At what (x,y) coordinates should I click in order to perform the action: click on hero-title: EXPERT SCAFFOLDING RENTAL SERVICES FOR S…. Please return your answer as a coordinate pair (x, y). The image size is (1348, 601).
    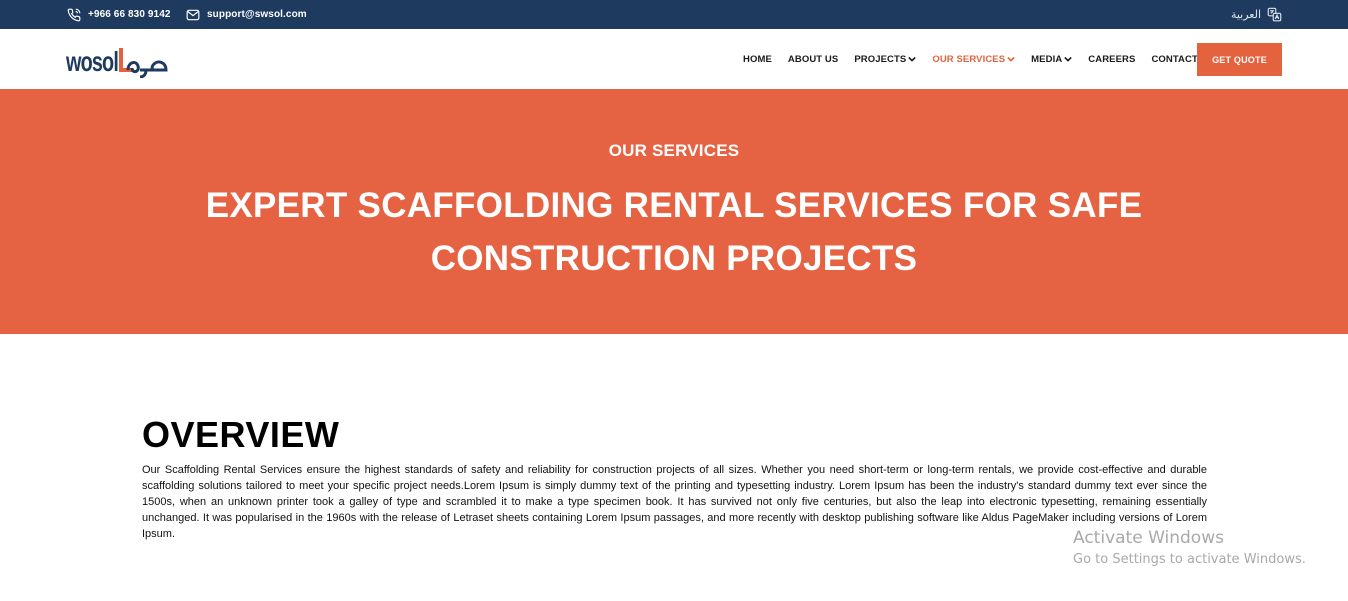
    Looking at the image, I should click on (674, 232).